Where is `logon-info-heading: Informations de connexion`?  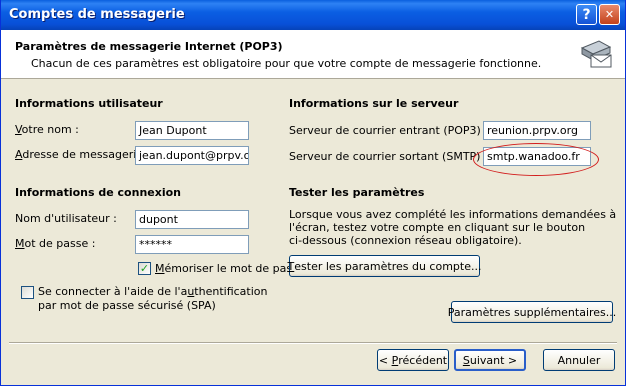
logon-info-heading: Informations de connexion is located at coordinates (98, 192).